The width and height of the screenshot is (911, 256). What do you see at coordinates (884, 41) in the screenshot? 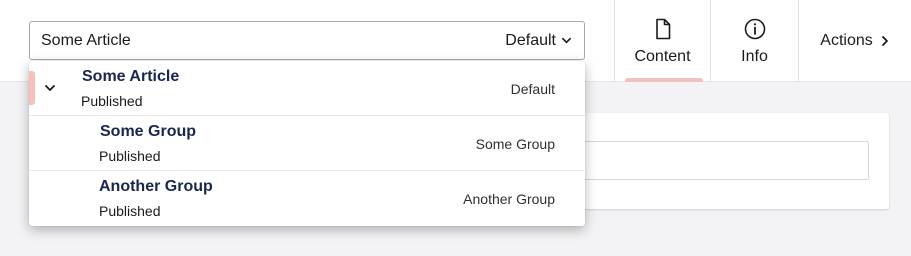
I see `chevron-right-icon` at bounding box center [884, 41].